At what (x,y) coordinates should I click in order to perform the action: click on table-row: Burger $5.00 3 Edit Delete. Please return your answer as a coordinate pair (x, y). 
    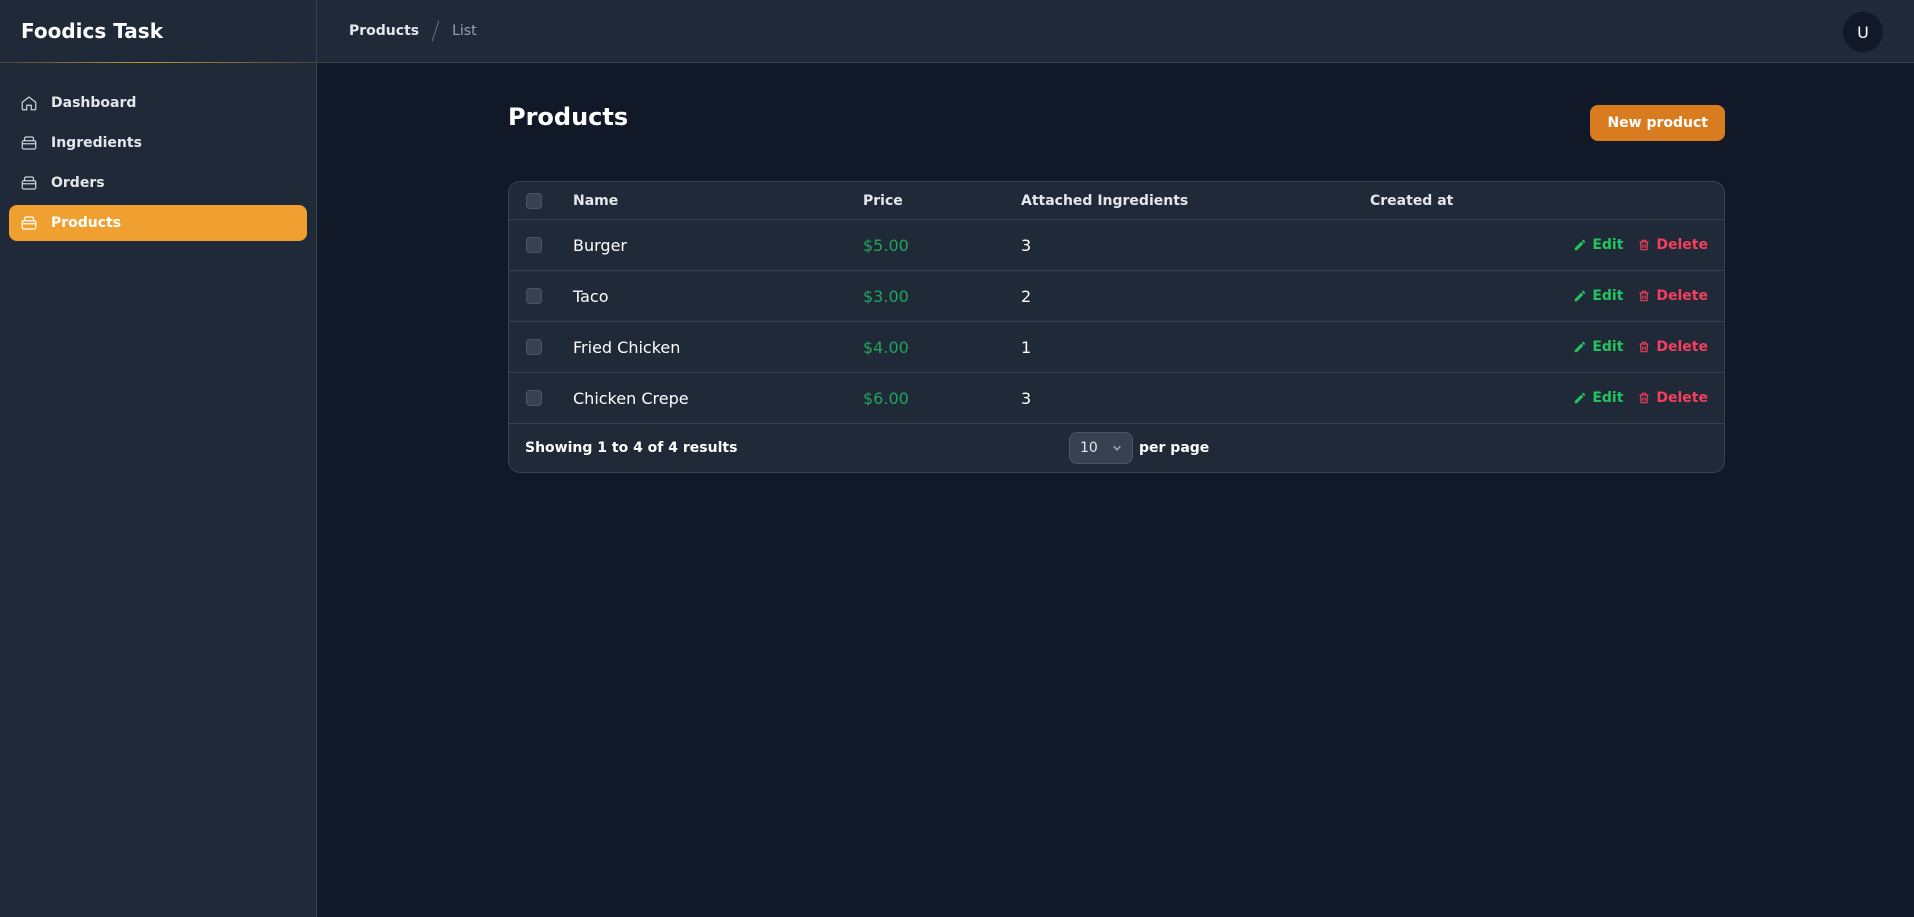
    Looking at the image, I should click on (1116, 245).